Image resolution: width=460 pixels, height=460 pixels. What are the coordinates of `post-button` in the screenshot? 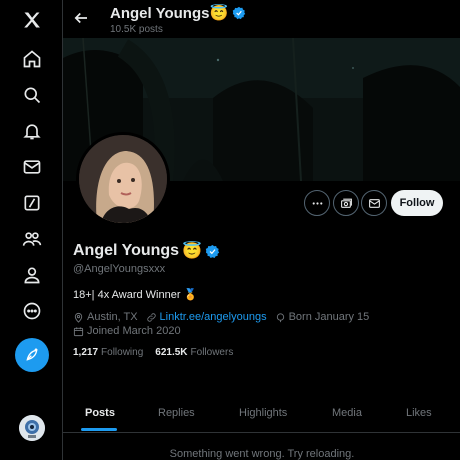 It's located at (32, 355).